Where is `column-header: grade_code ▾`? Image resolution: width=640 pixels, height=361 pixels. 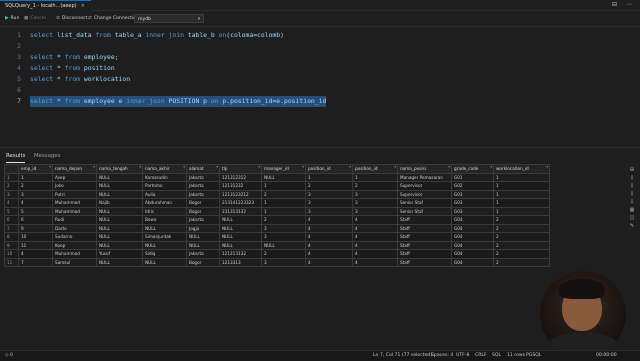
column-header: grade_code ▾ is located at coordinates (472, 169).